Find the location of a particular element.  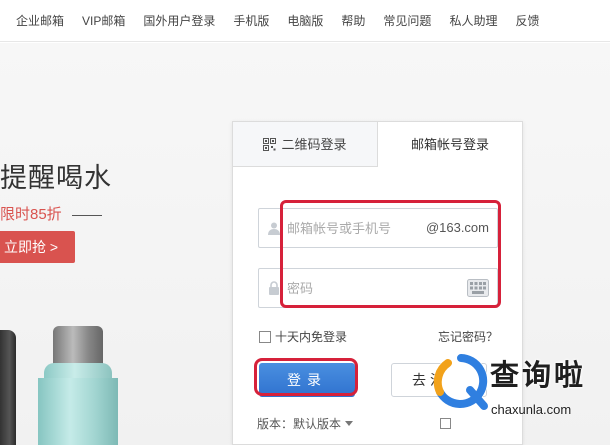

keyboard-icon is located at coordinates (478, 288).